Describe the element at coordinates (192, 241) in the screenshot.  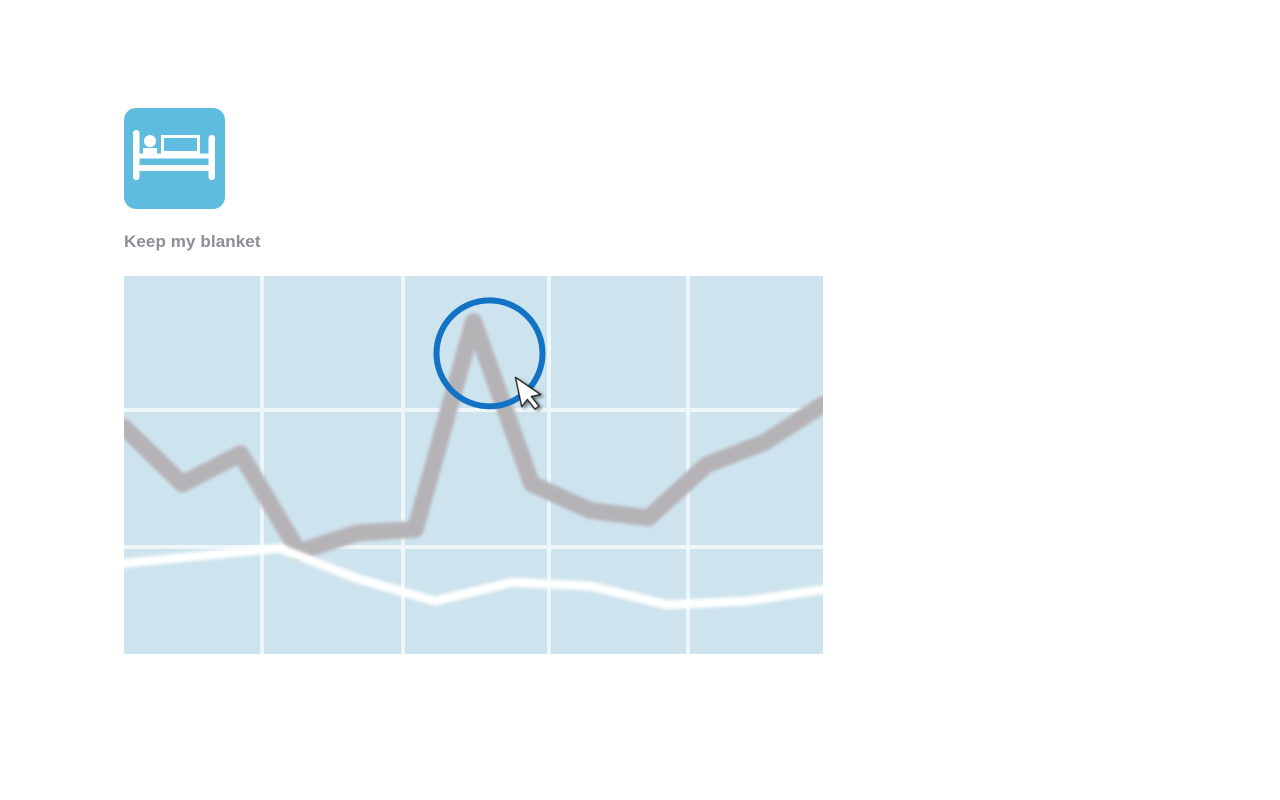
I see `app-title: Keep my blanket` at that location.